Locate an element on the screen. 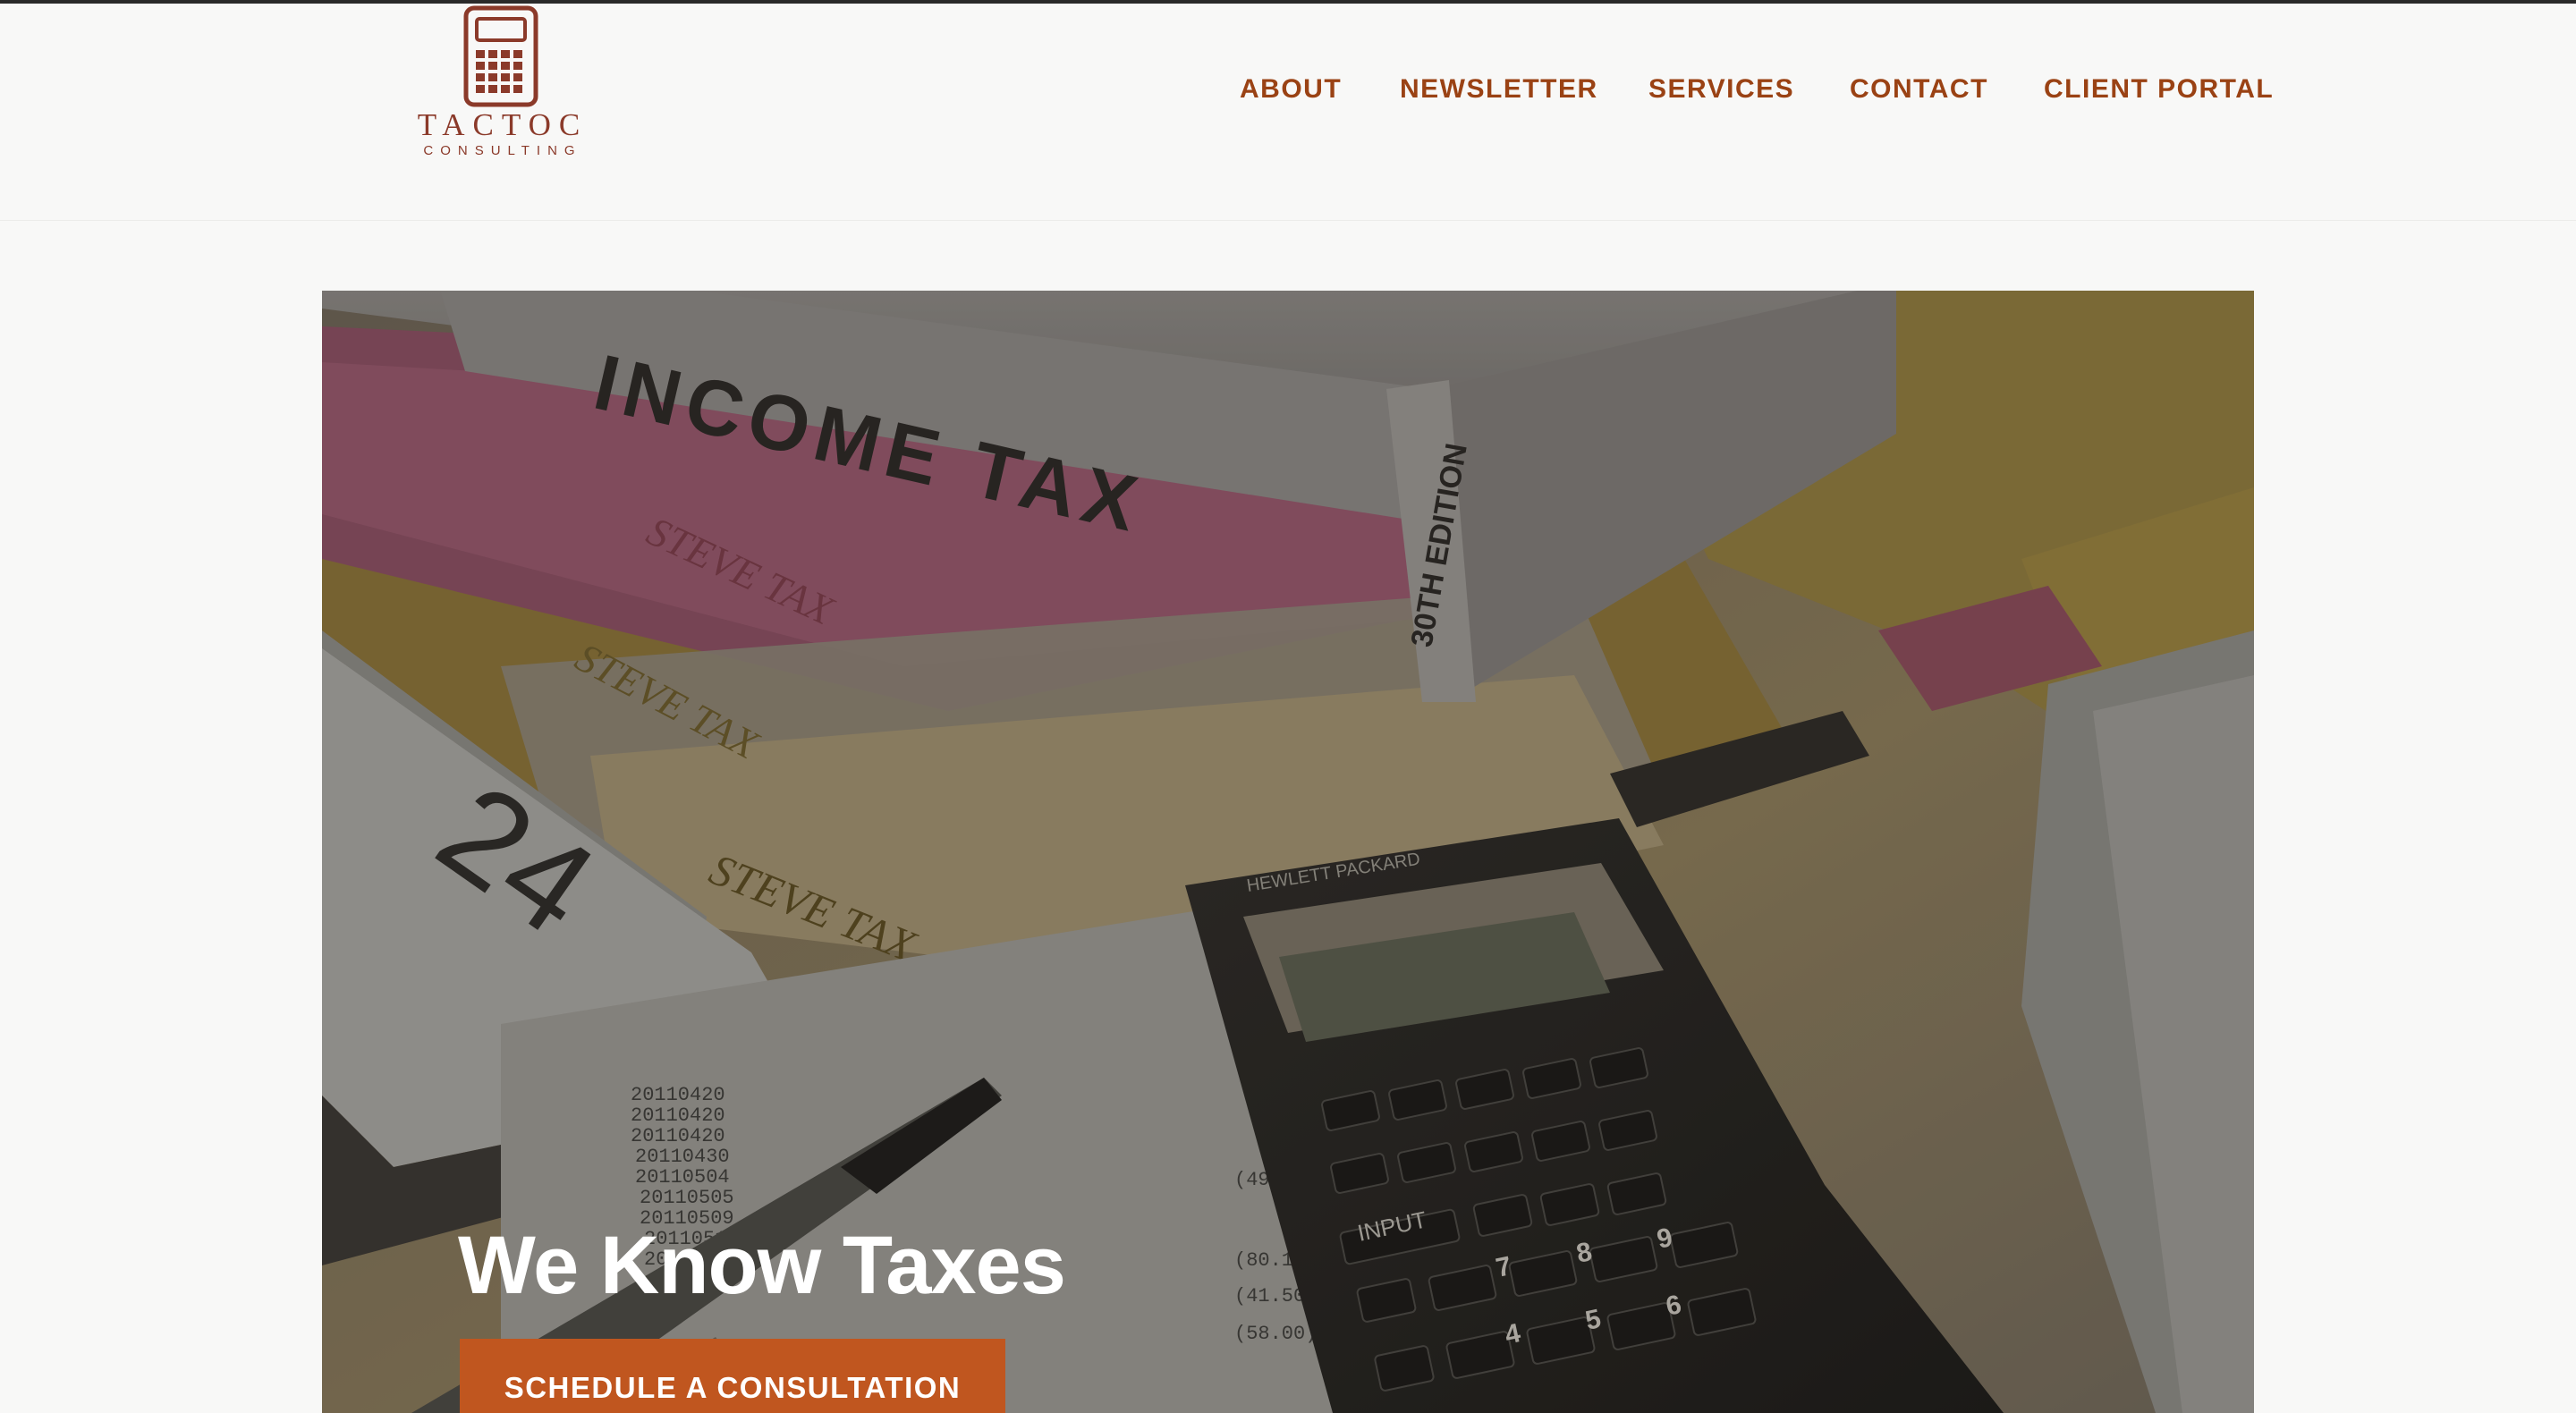 Image resolution: width=2576 pixels, height=1413 pixels. brand-tagline: CONSULTING is located at coordinates (502, 150).